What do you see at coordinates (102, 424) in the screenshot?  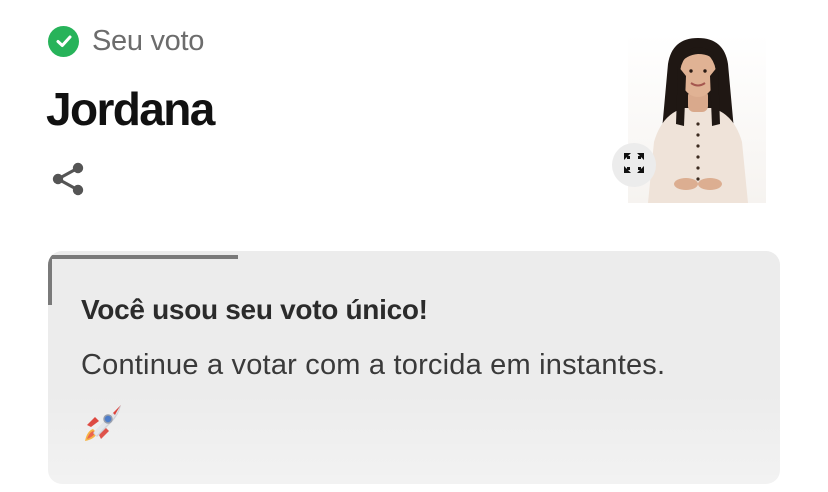 I see `rocket-icon` at bounding box center [102, 424].